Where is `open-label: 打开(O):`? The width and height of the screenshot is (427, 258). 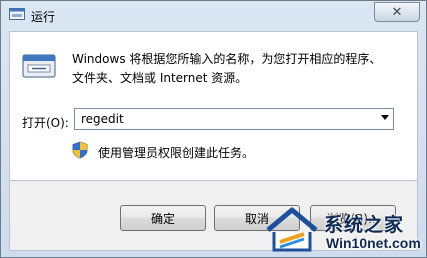
open-label: 打开(O): is located at coordinates (45, 123).